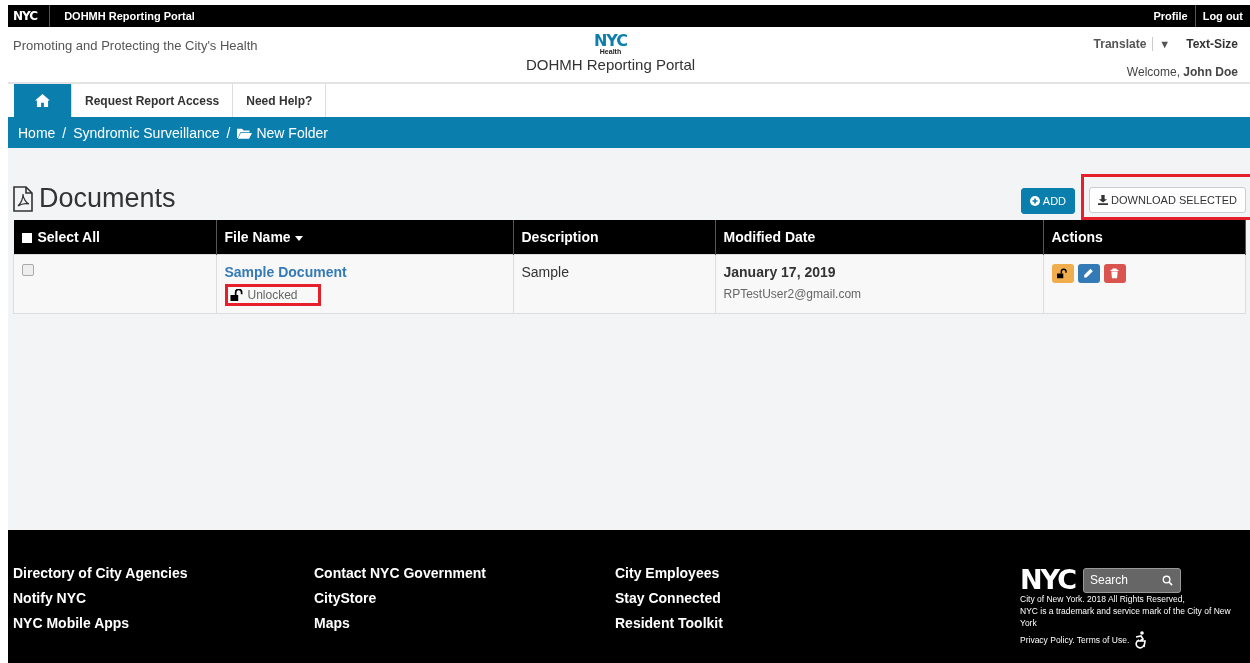  What do you see at coordinates (1103, 599) in the screenshot?
I see `legal-text: City of New York. 2018 All Rights Reserved,` at bounding box center [1103, 599].